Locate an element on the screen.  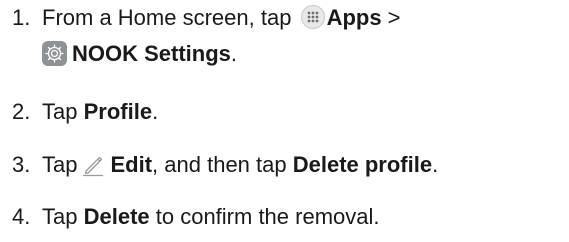
step-text-part: to confirm the removal. is located at coordinates (264, 216).